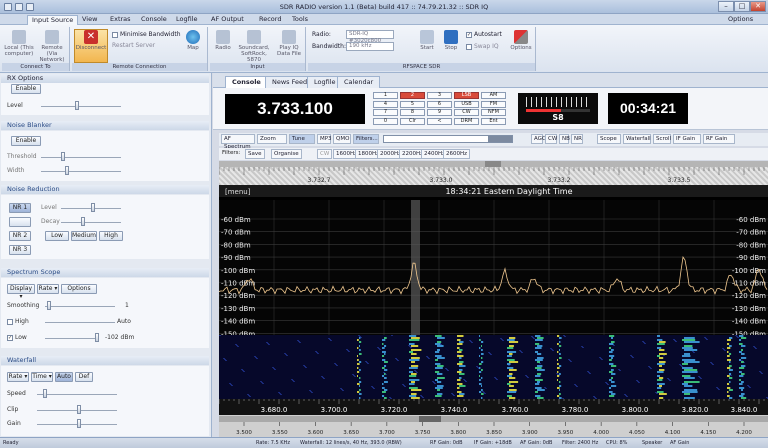 Image resolution: width=768 pixels, height=448 pixels. What do you see at coordinates (270, 20) in the screenshot?
I see `tab-record: Record` at bounding box center [270, 20].